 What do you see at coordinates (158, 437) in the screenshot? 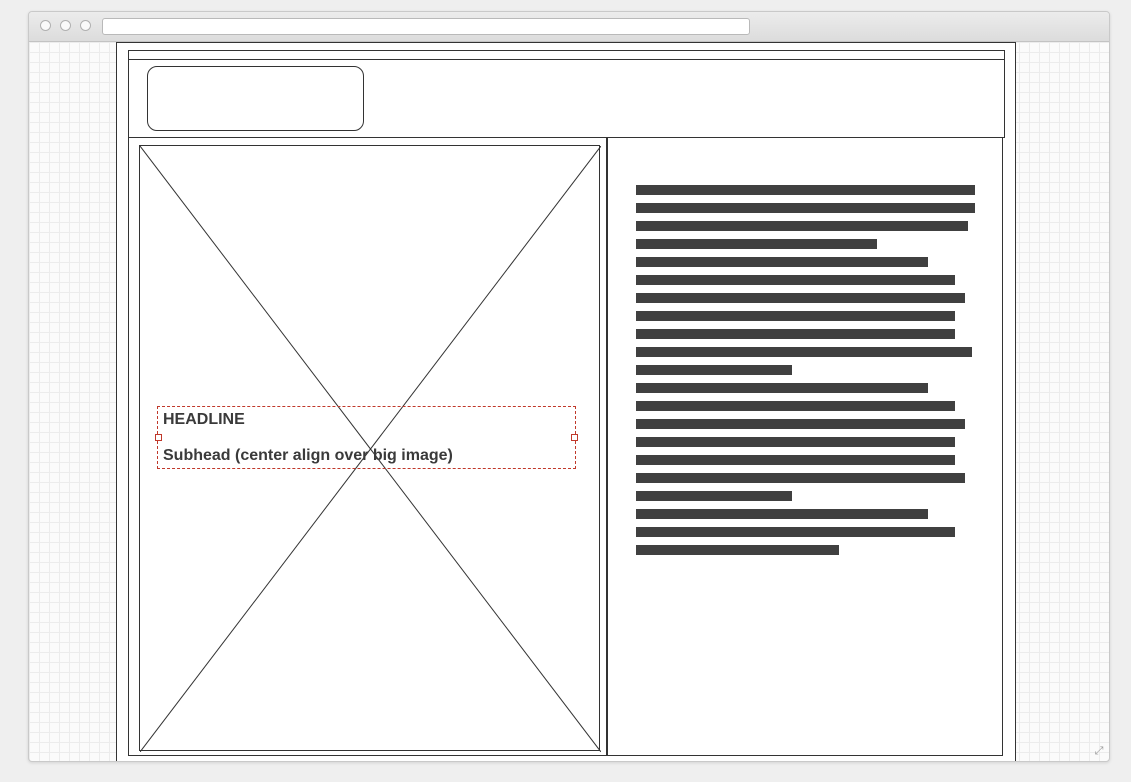
I see `resize-handle-left` at bounding box center [158, 437].